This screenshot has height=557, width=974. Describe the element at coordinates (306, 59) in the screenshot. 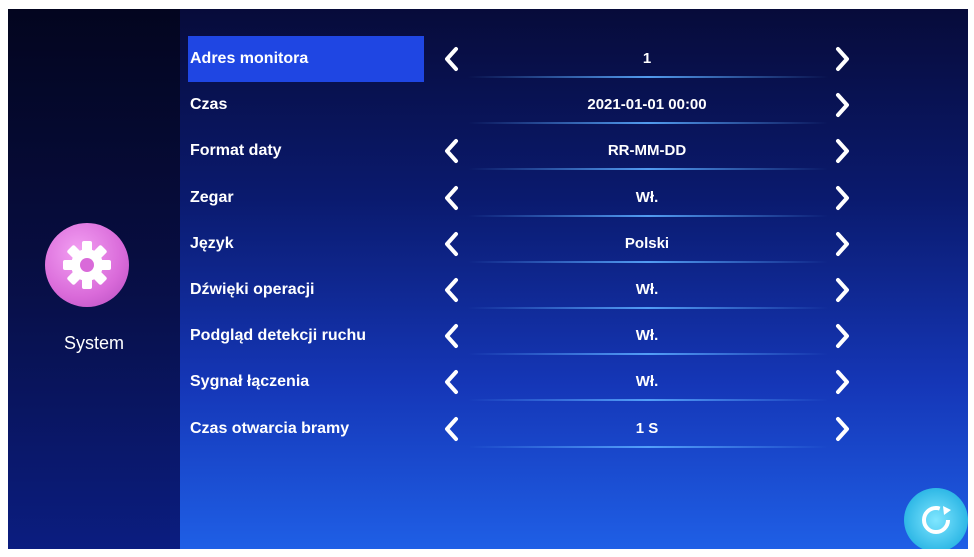

I see `setting-label: Adres monitora` at that location.